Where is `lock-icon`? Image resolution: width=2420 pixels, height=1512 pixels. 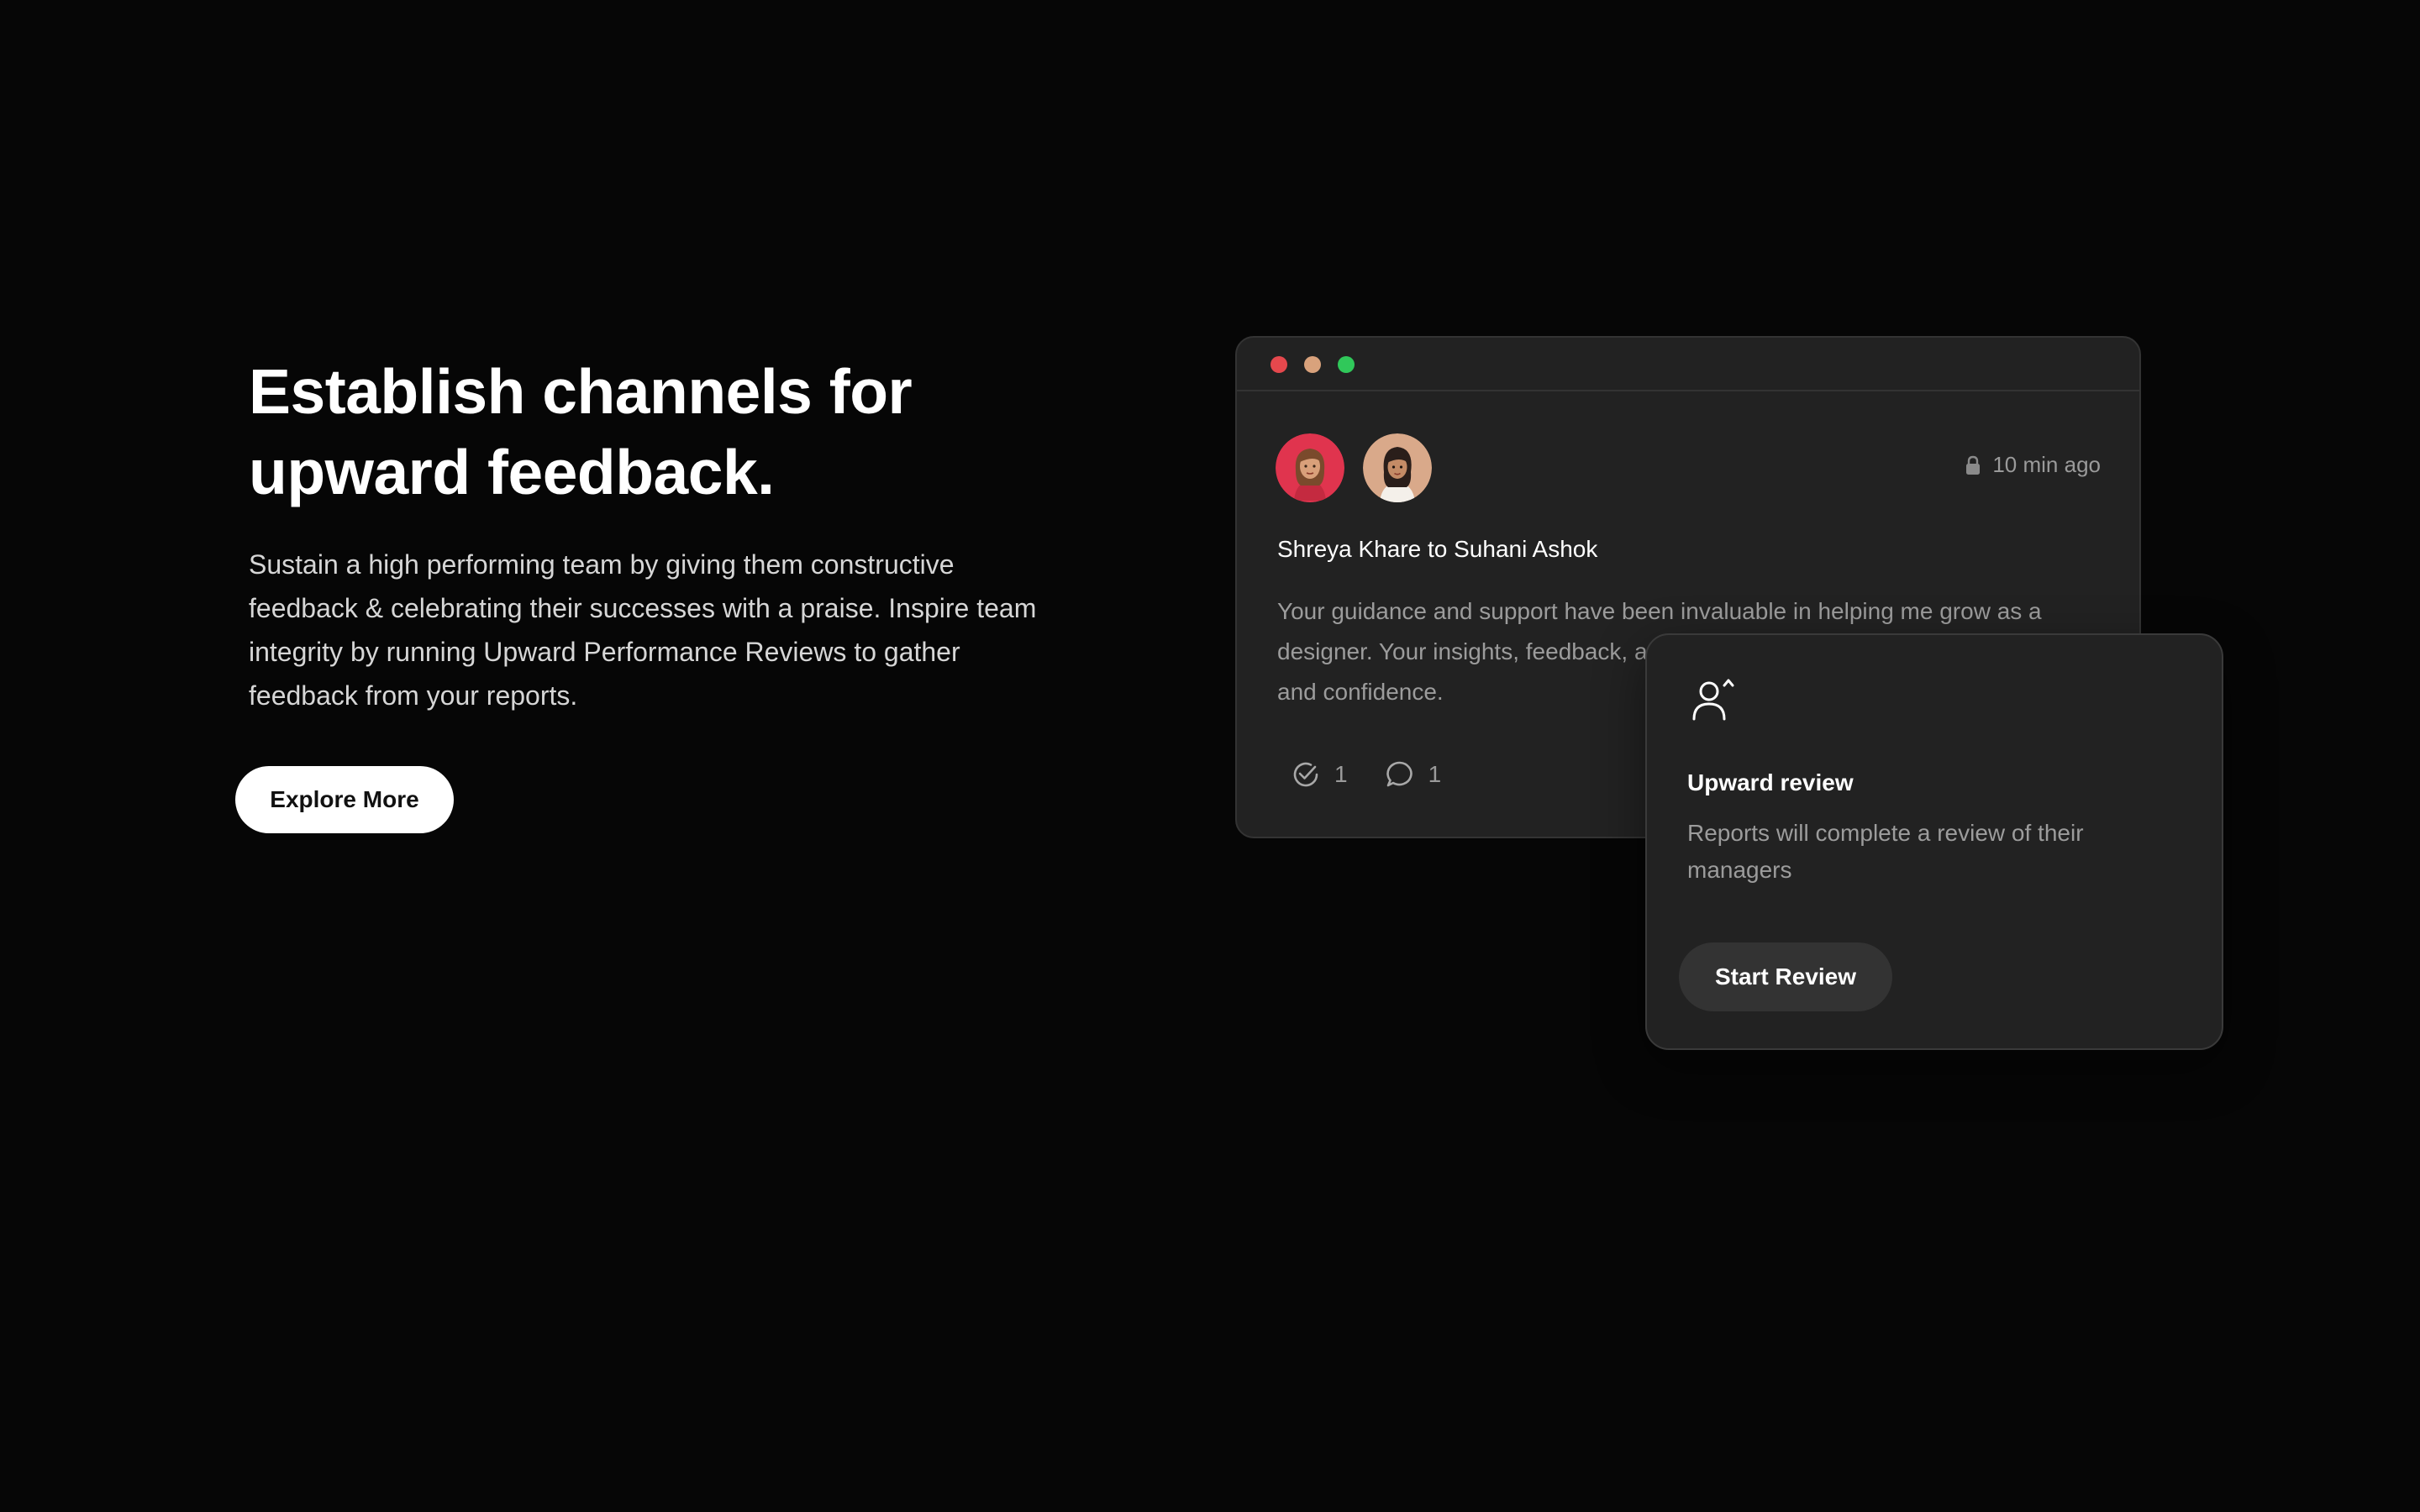 lock-icon is located at coordinates (1973, 465).